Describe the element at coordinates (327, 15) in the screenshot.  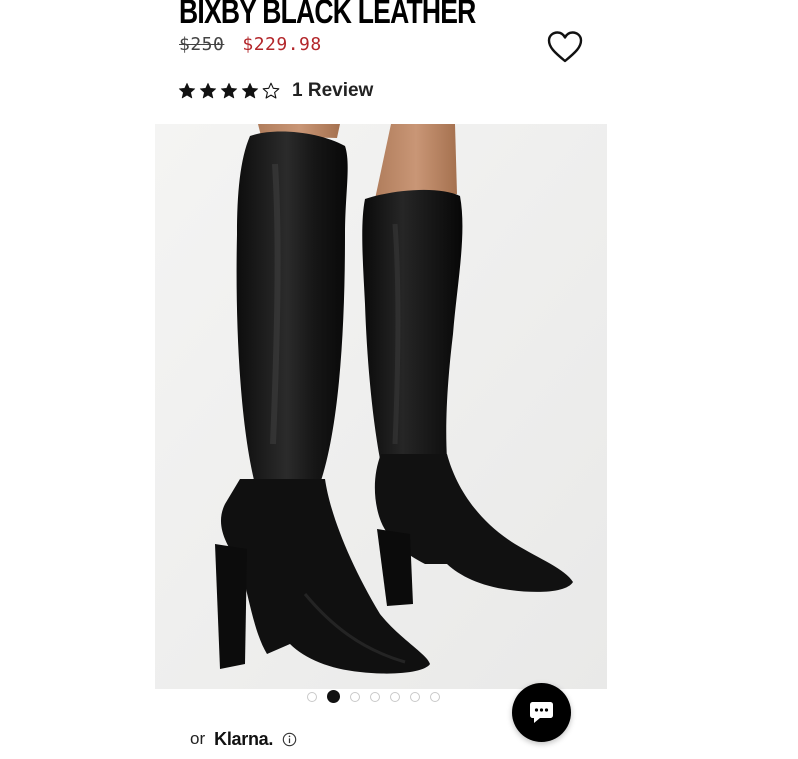
I see `product-title: BIXBY BLACK LEATHER` at that location.